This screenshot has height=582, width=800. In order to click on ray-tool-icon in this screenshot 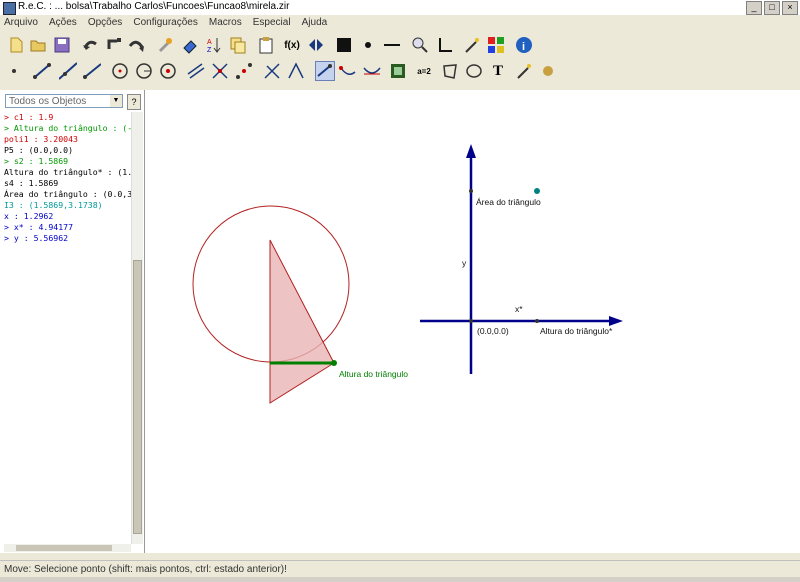, I will do `click(92, 71)`.